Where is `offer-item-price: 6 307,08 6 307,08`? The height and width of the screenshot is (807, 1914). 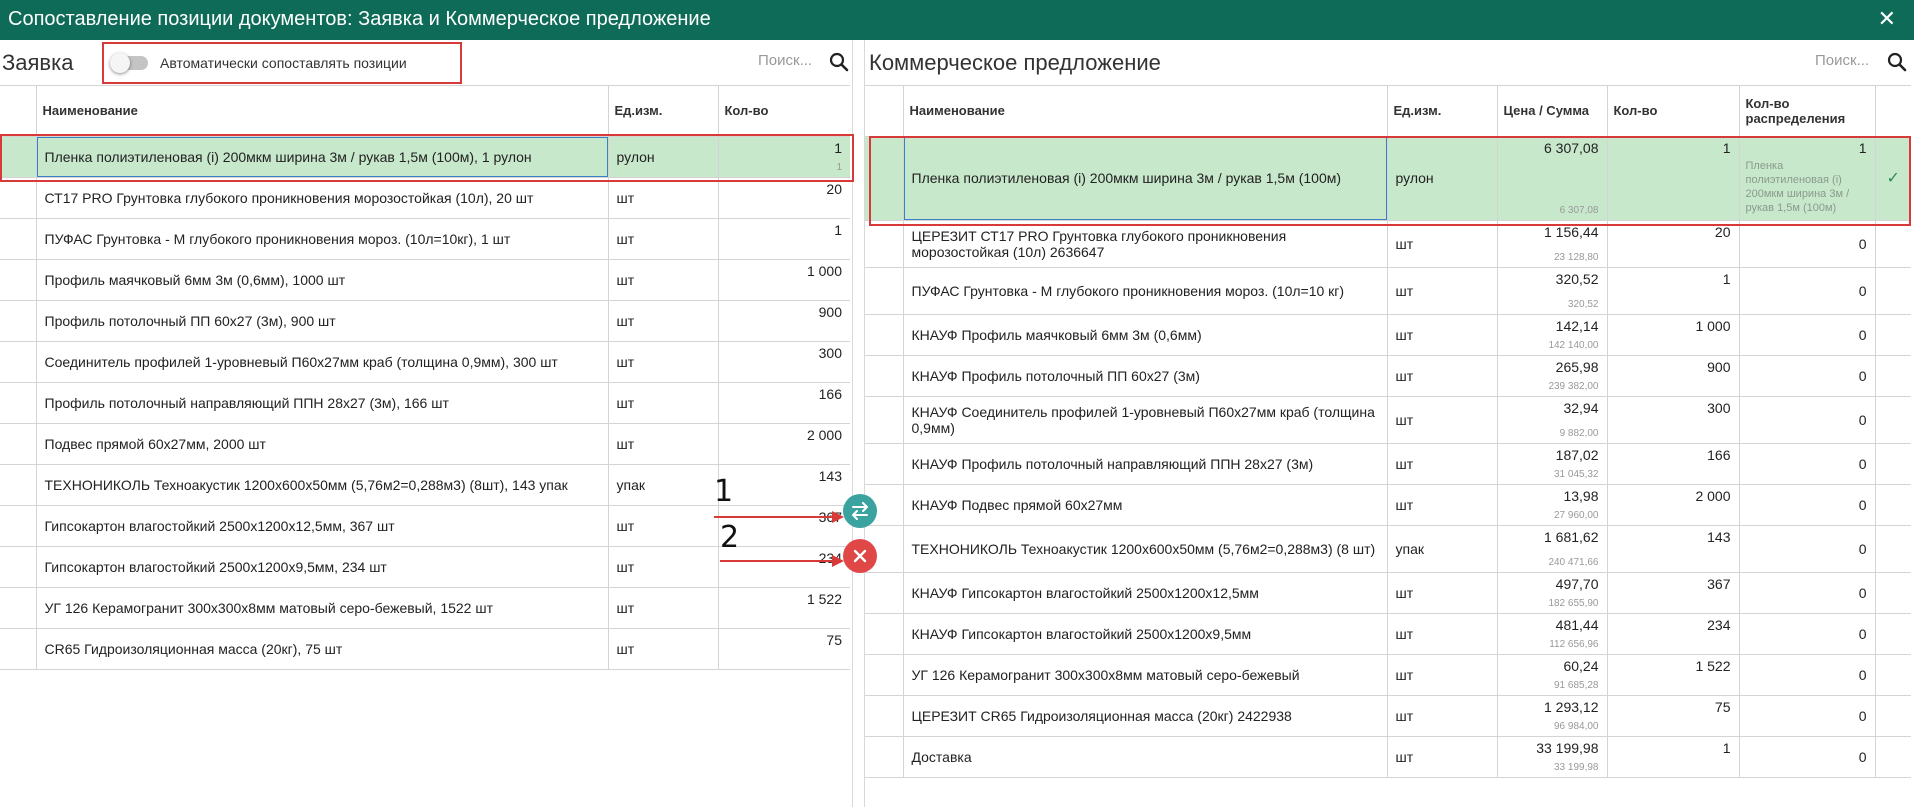 offer-item-price: 6 307,08 6 307,08 is located at coordinates (1551, 178).